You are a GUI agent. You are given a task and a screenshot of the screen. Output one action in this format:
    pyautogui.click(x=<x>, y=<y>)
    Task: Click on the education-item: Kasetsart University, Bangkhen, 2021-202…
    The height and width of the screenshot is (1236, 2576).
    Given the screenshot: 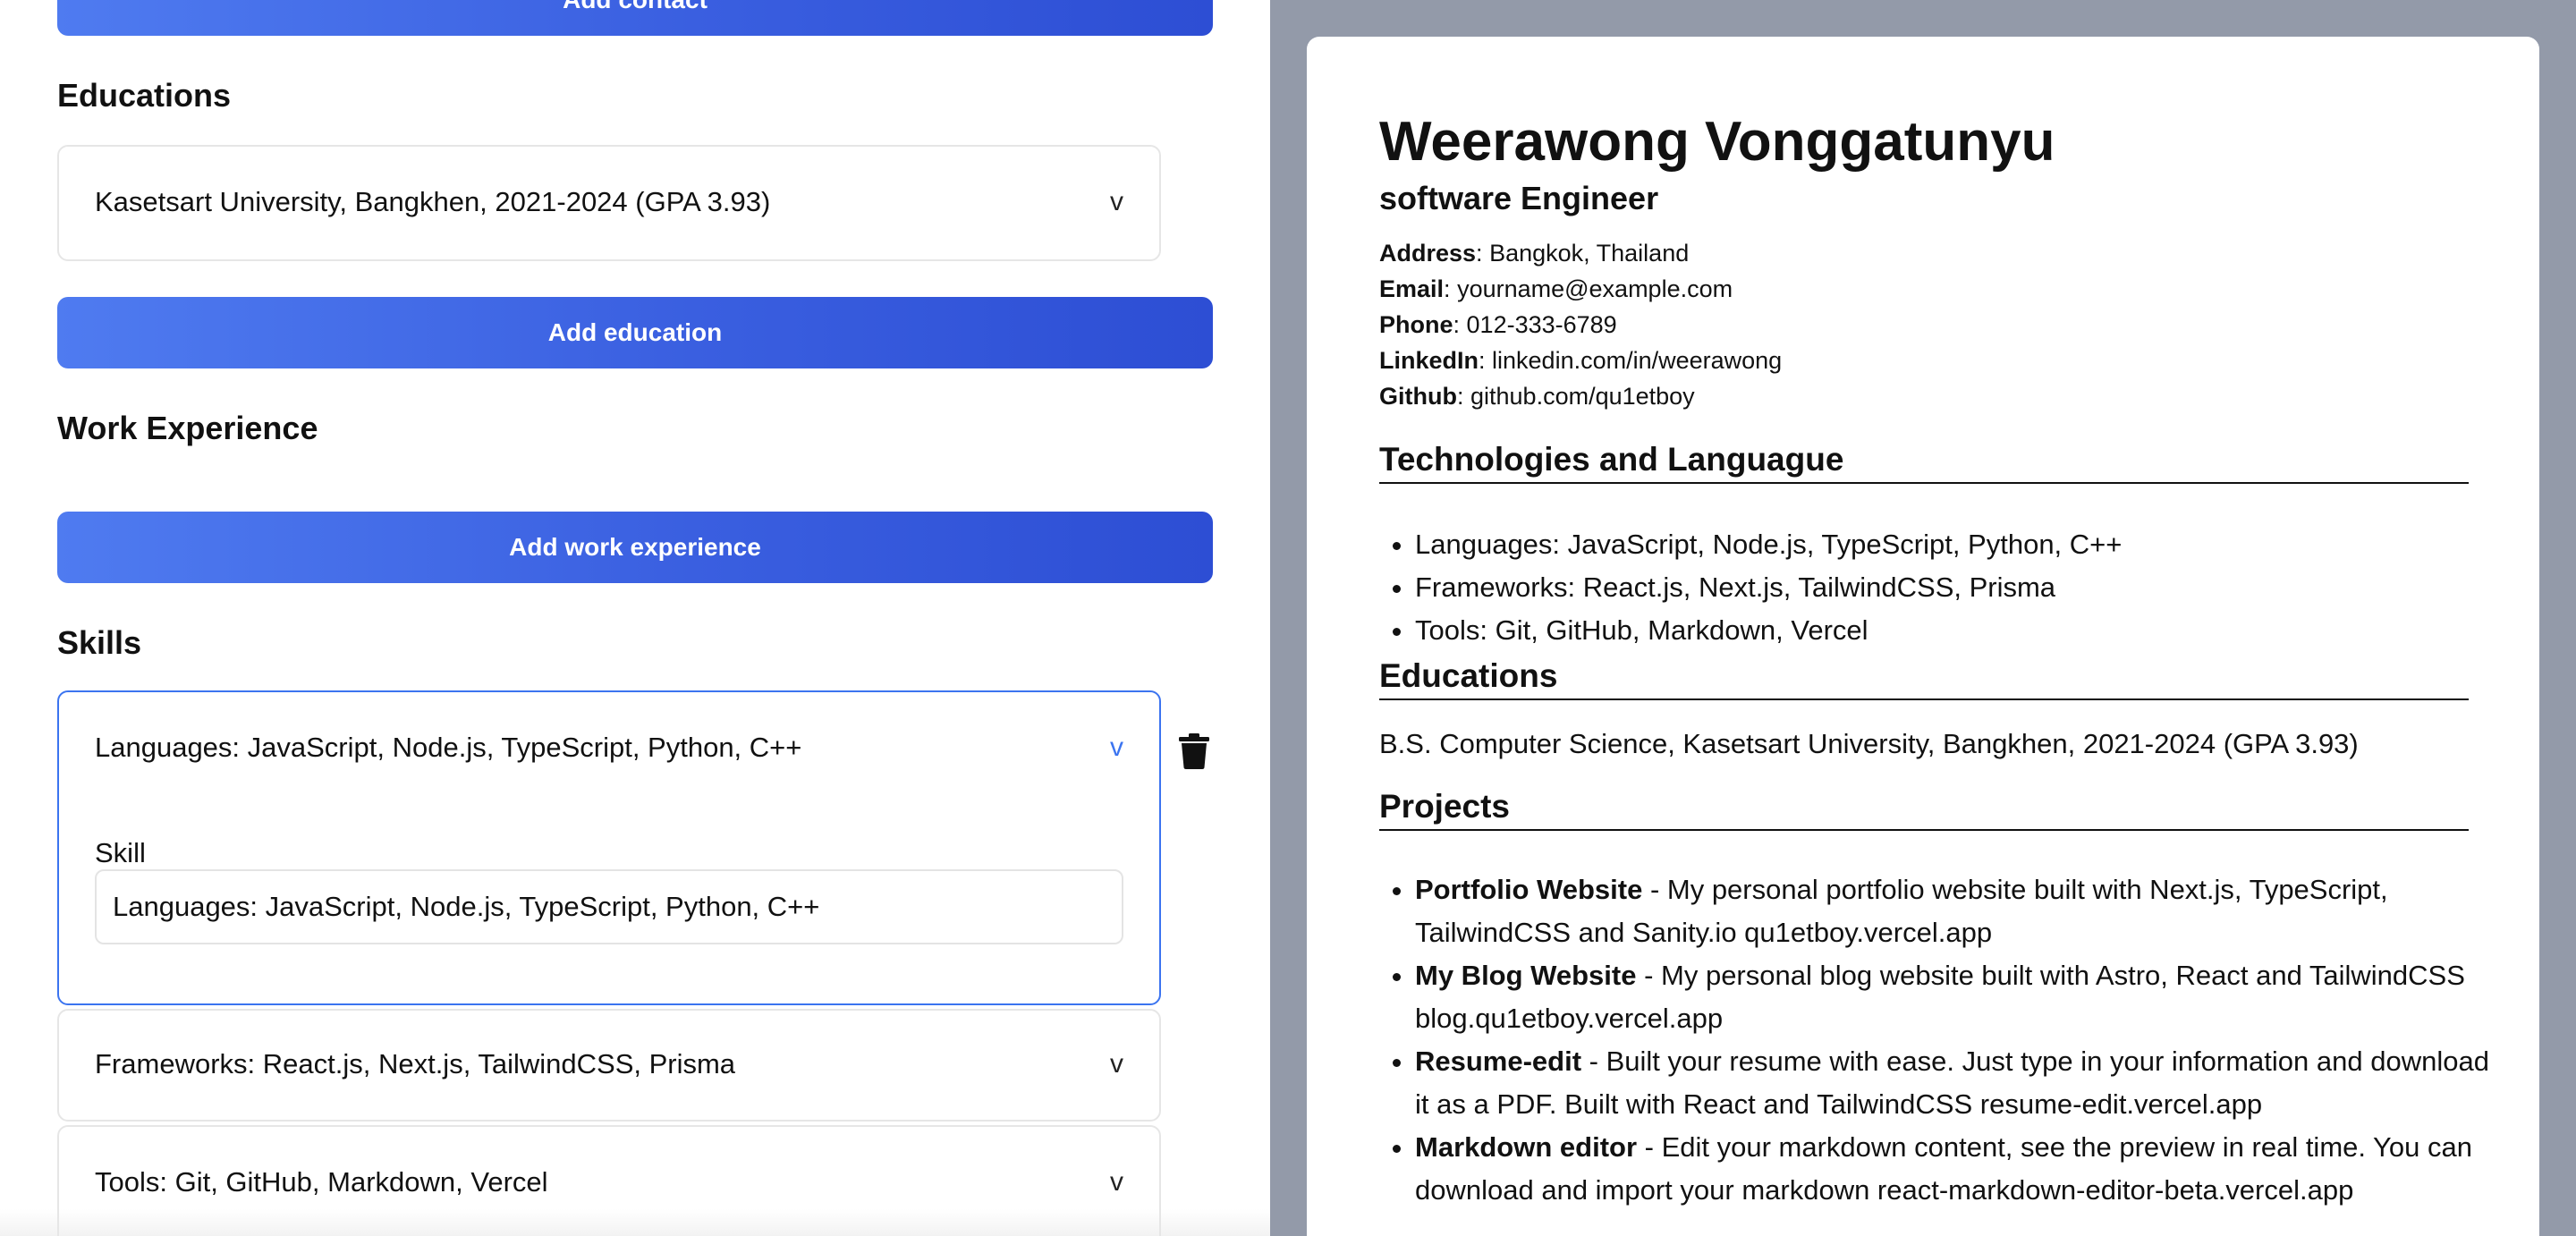 What is the action you would take?
    pyautogui.click(x=609, y=203)
    